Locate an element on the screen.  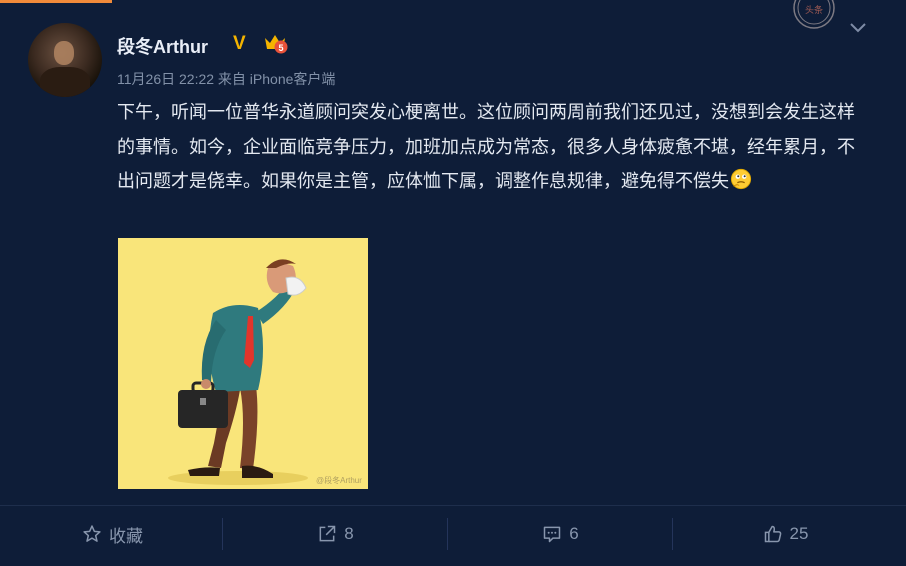
forward-count: 8 is located at coordinates (349, 533).